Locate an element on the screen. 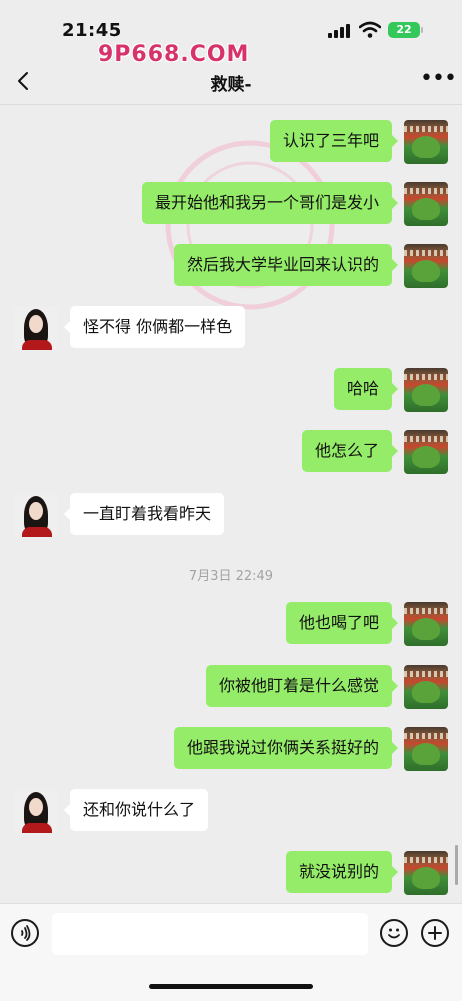 This screenshot has width=462, height=1001. emoji-icon is located at coordinates (394, 933).